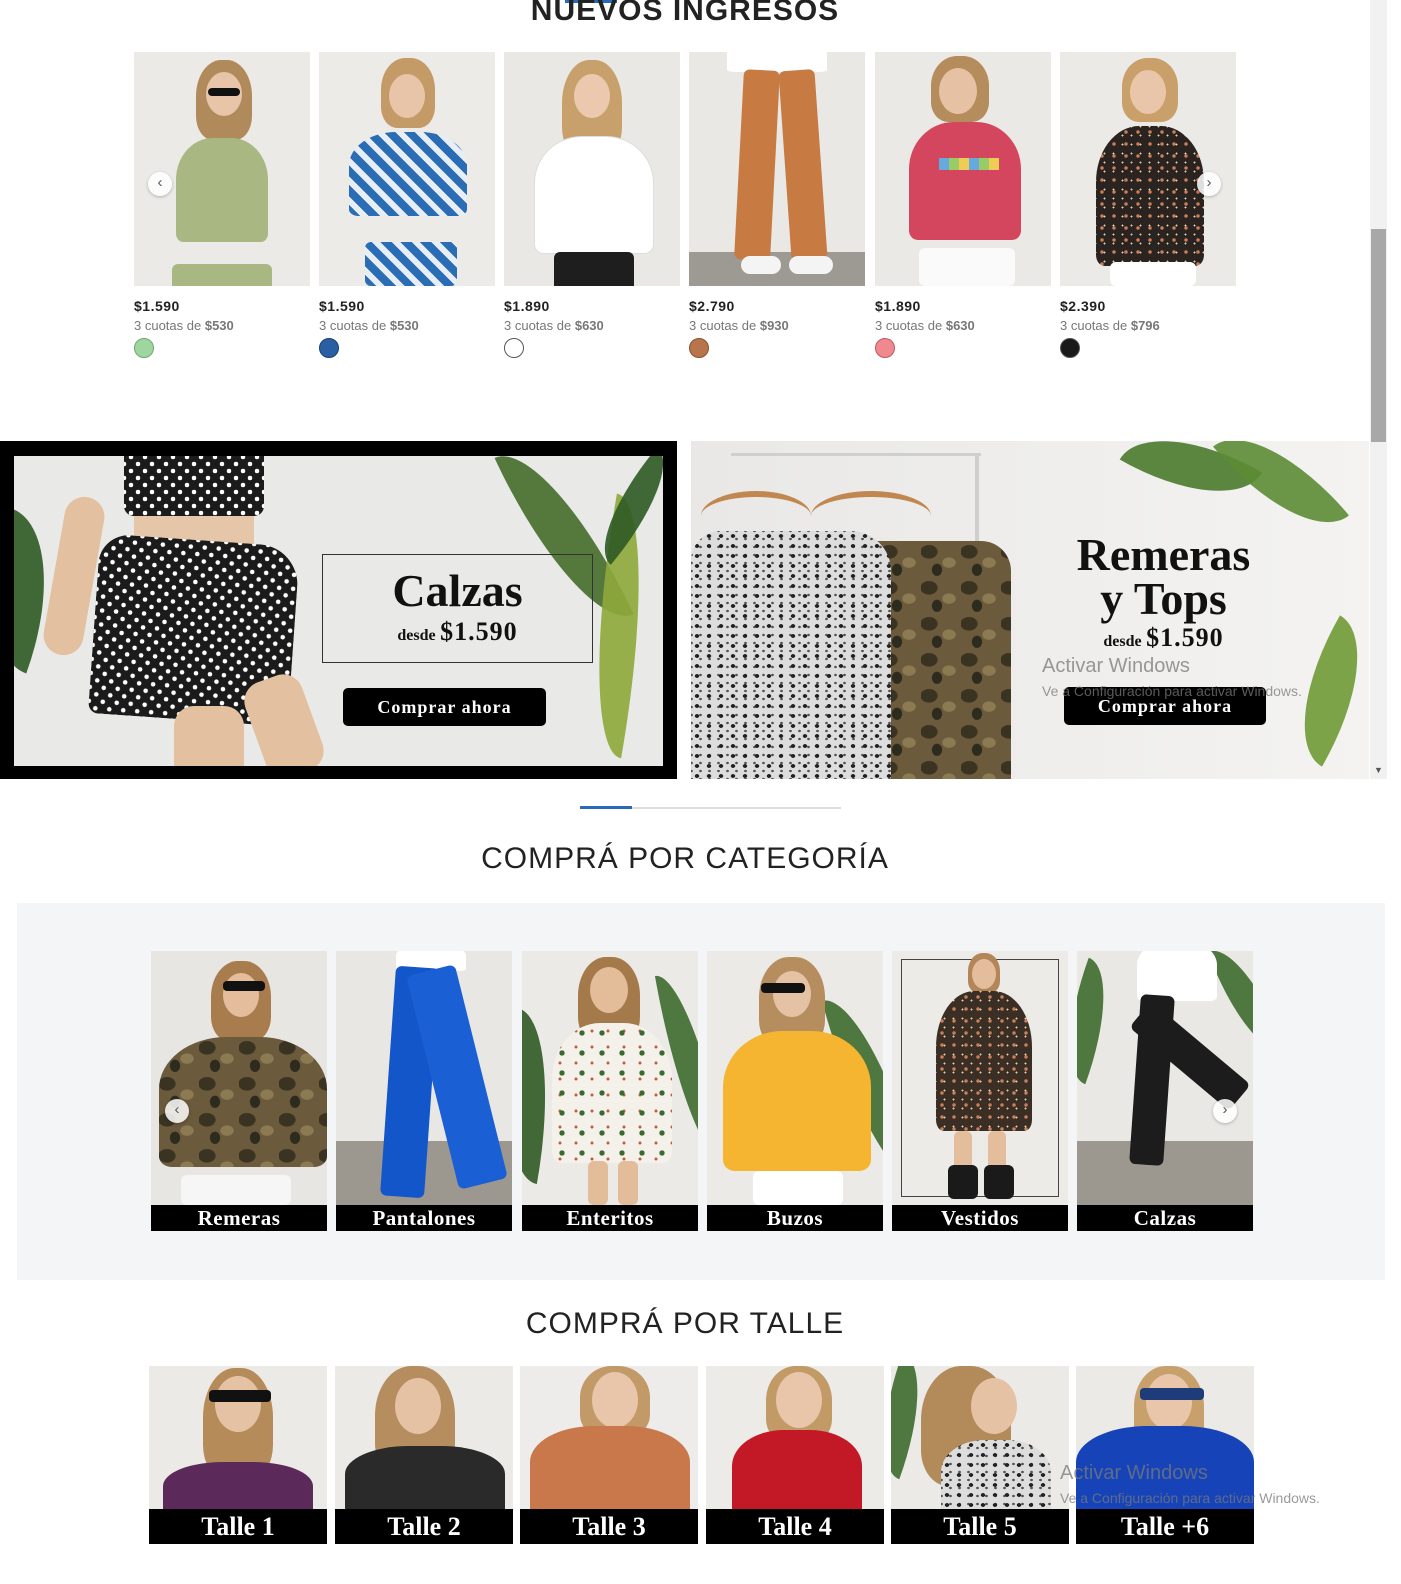  I want to click on category-label: Remeras, so click(239, 1218).